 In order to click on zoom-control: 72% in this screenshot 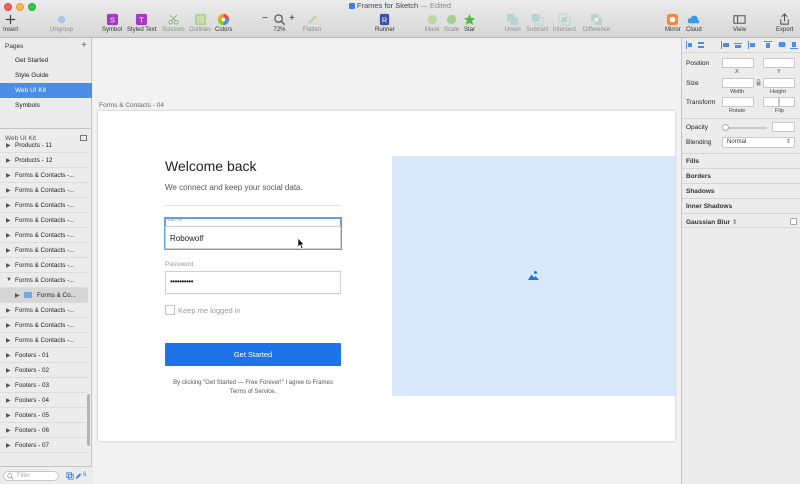, I will do `click(279, 23)`.